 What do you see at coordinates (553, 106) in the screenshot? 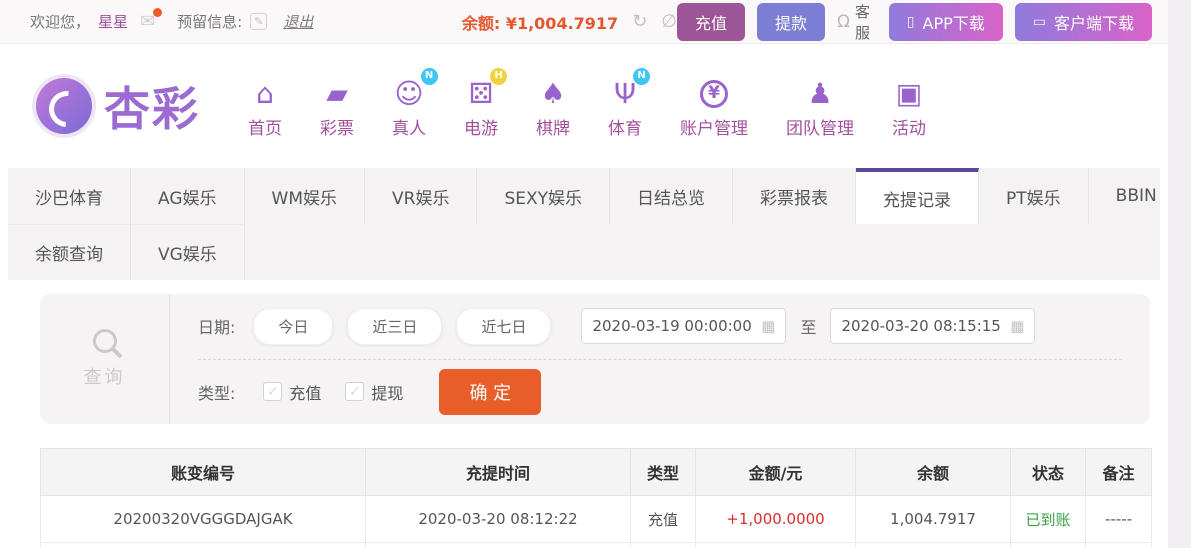
I see `nav-item-cards: ♠ 棋牌` at bounding box center [553, 106].